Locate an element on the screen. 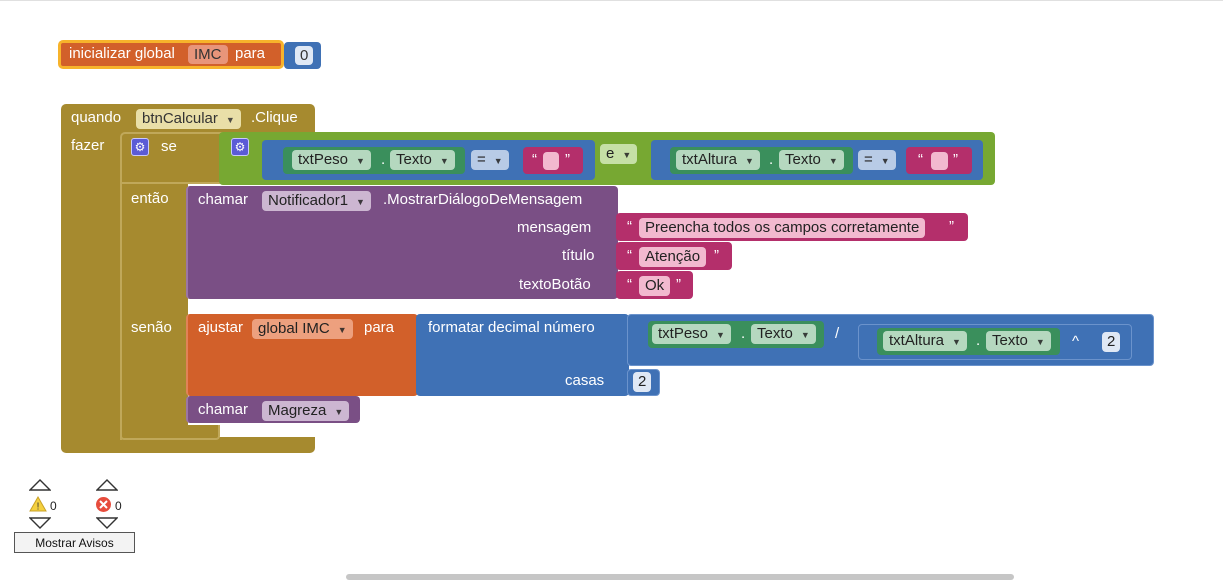 The width and height of the screenshot is (1223, 580). errors-down-arrow-icon is located at coordinates (107, 523).